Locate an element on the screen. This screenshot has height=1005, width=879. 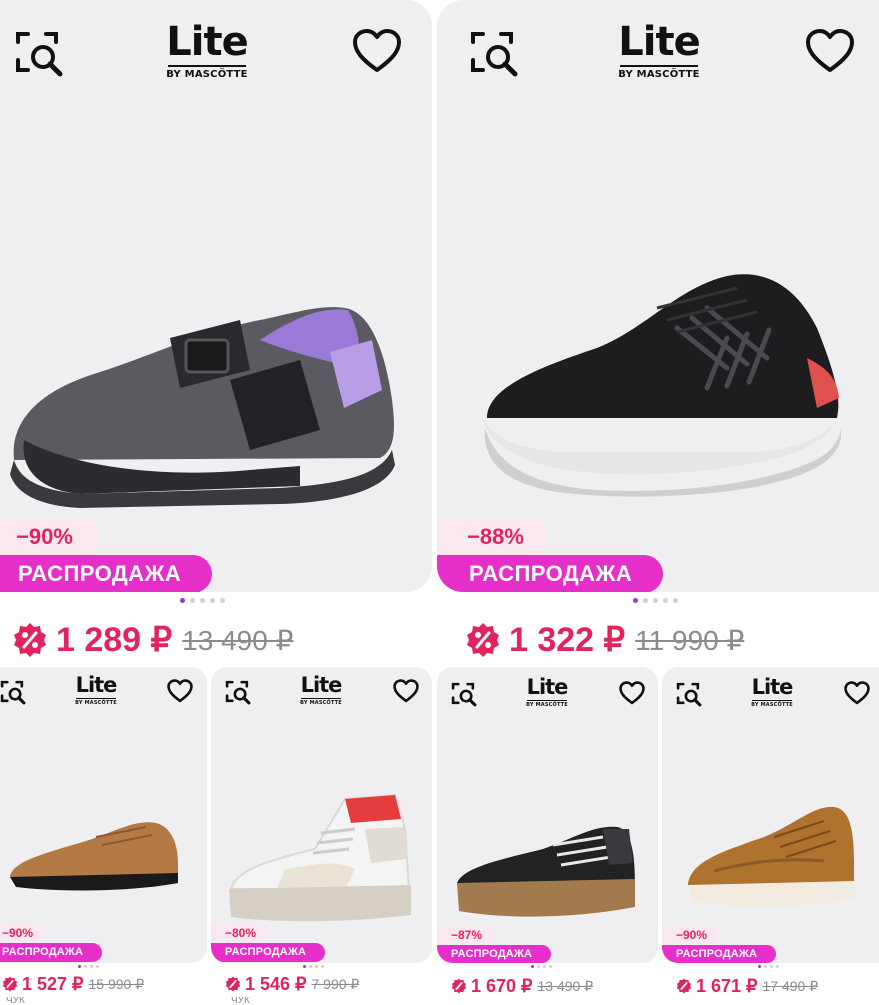
current-price: 1 546 ₽ is located at coordinates (276, 983).